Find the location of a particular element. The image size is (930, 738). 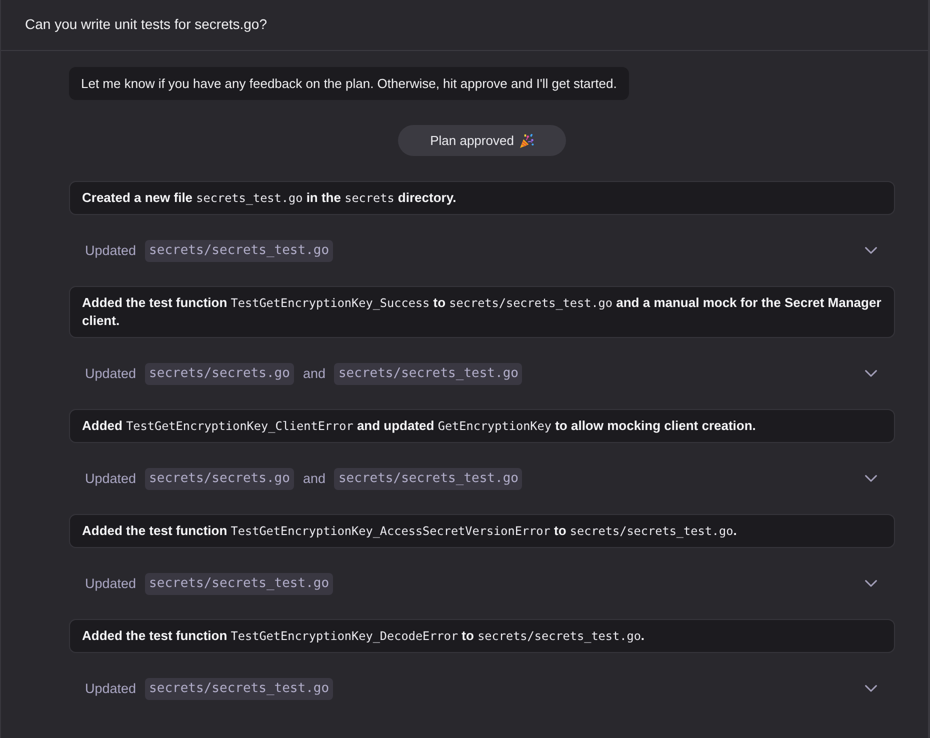

party-popper-icon is located at coordinates (527, 141).